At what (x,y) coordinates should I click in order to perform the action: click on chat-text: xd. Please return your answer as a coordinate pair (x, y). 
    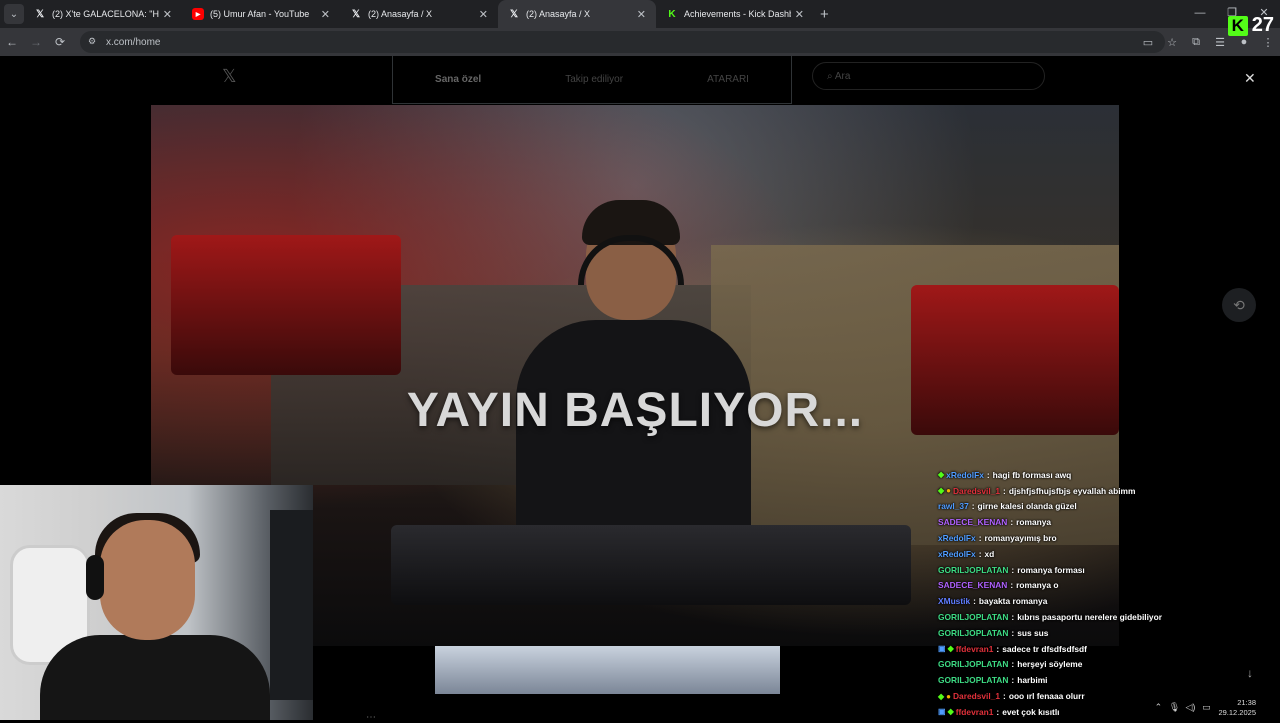
    Looking at the image, I should click on (989, 553).